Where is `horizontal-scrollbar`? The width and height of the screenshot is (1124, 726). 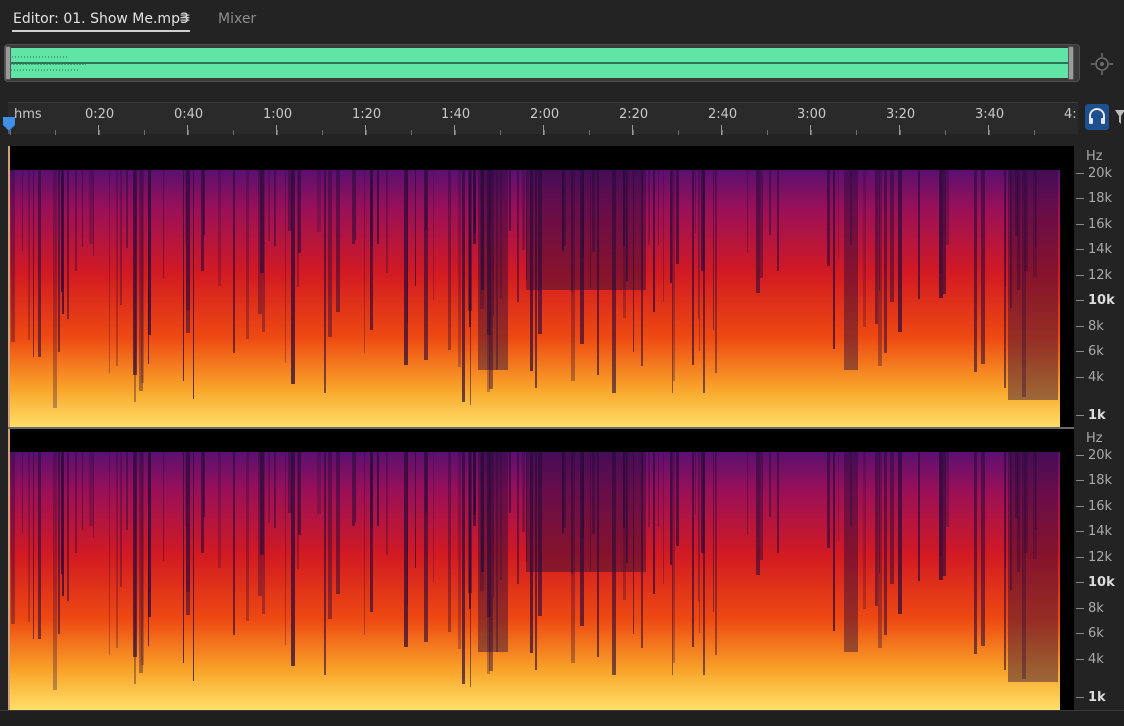
horizontal-scrollbar is located at coordinates (562, 718).